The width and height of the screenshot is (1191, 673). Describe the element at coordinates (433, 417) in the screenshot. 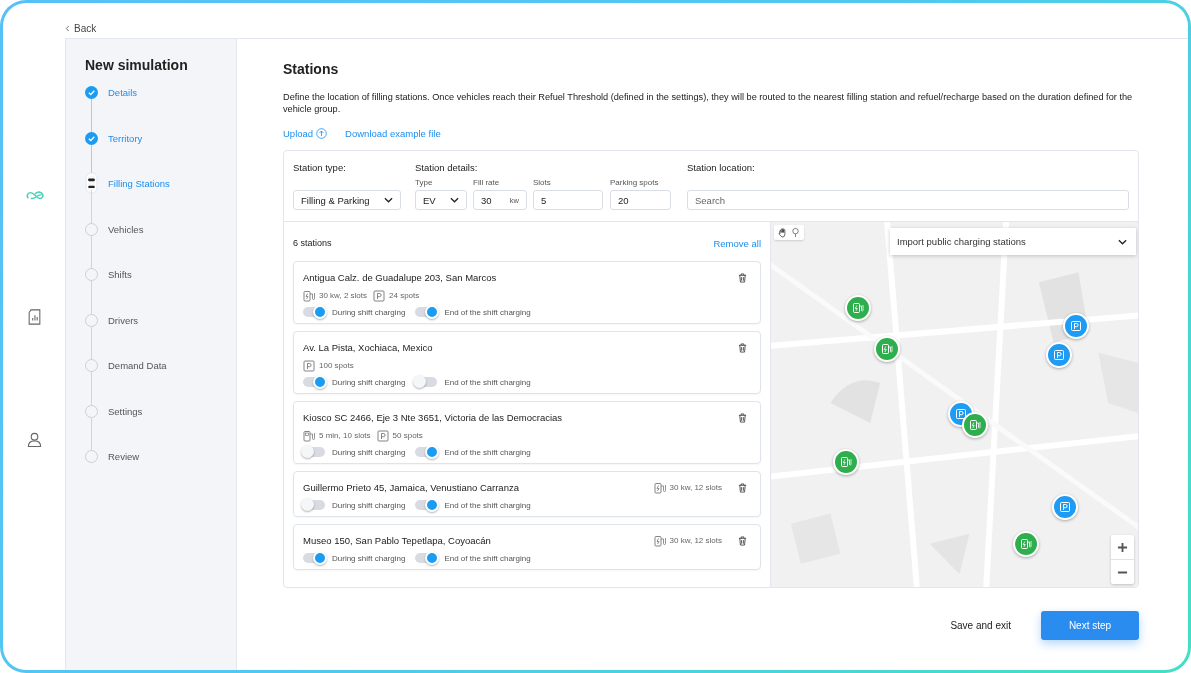

I see `station-address: Kiosco SC 2466, Eje 3 Nte 3651, Victoria de las Democracias` at that location.